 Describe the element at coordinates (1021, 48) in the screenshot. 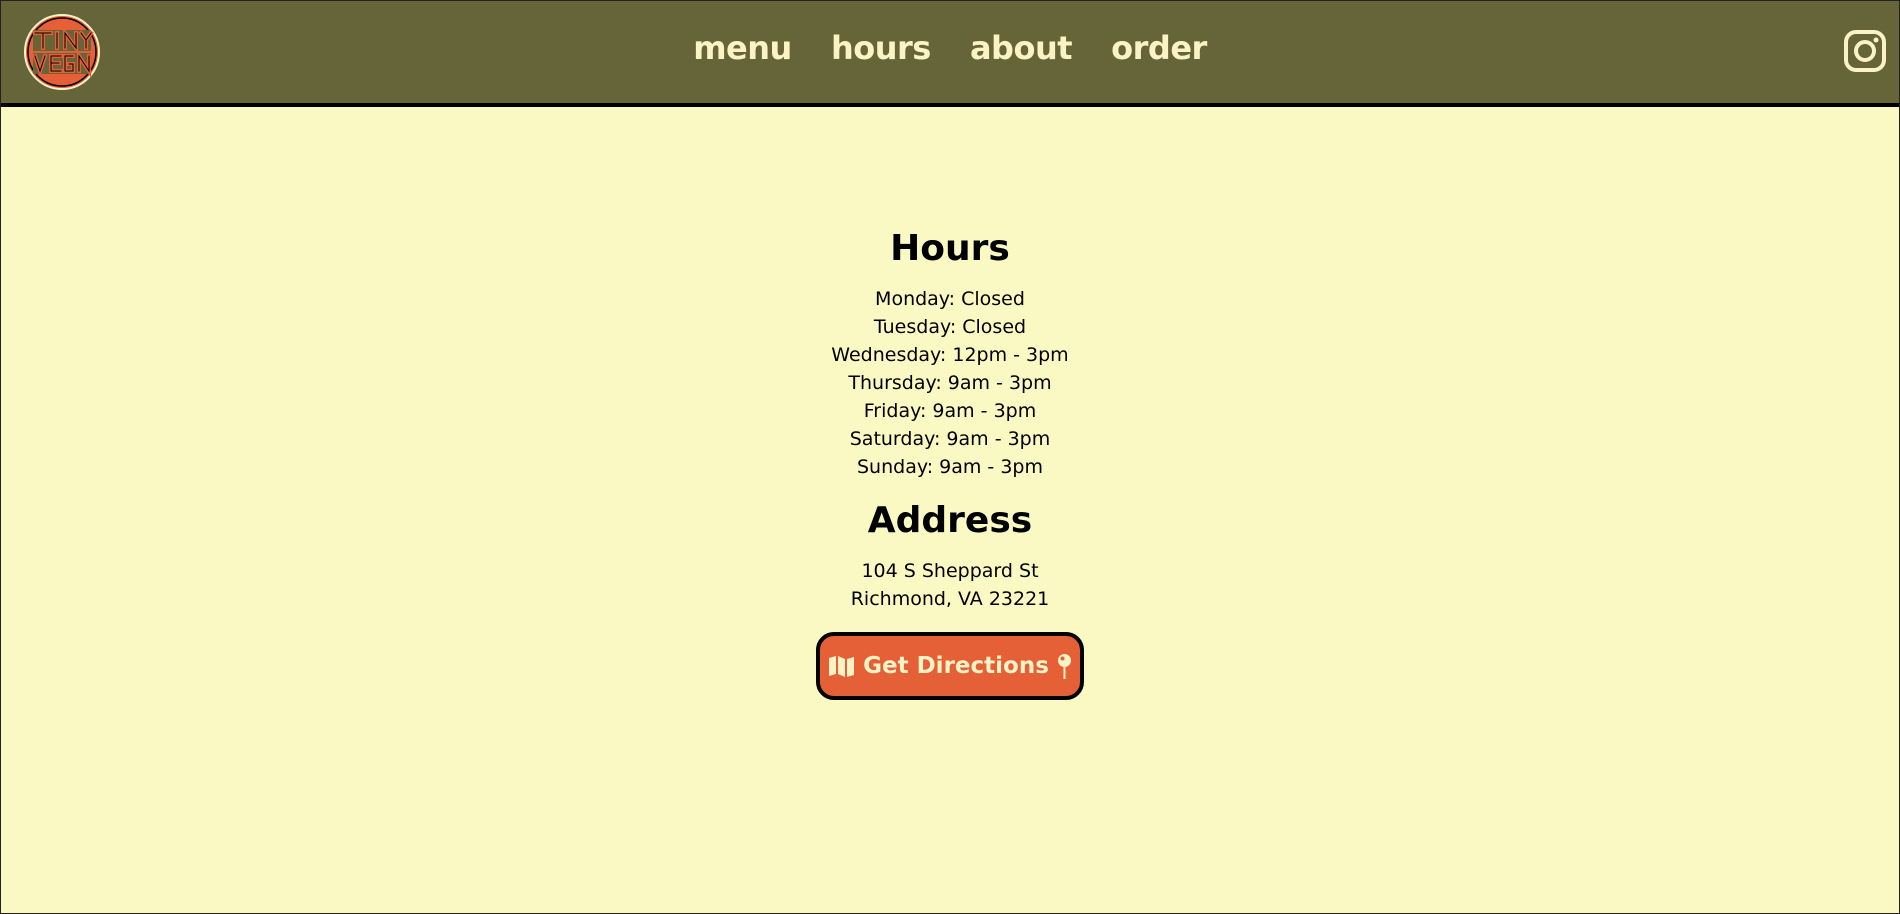

I see `nav-link-about: about` at that location.